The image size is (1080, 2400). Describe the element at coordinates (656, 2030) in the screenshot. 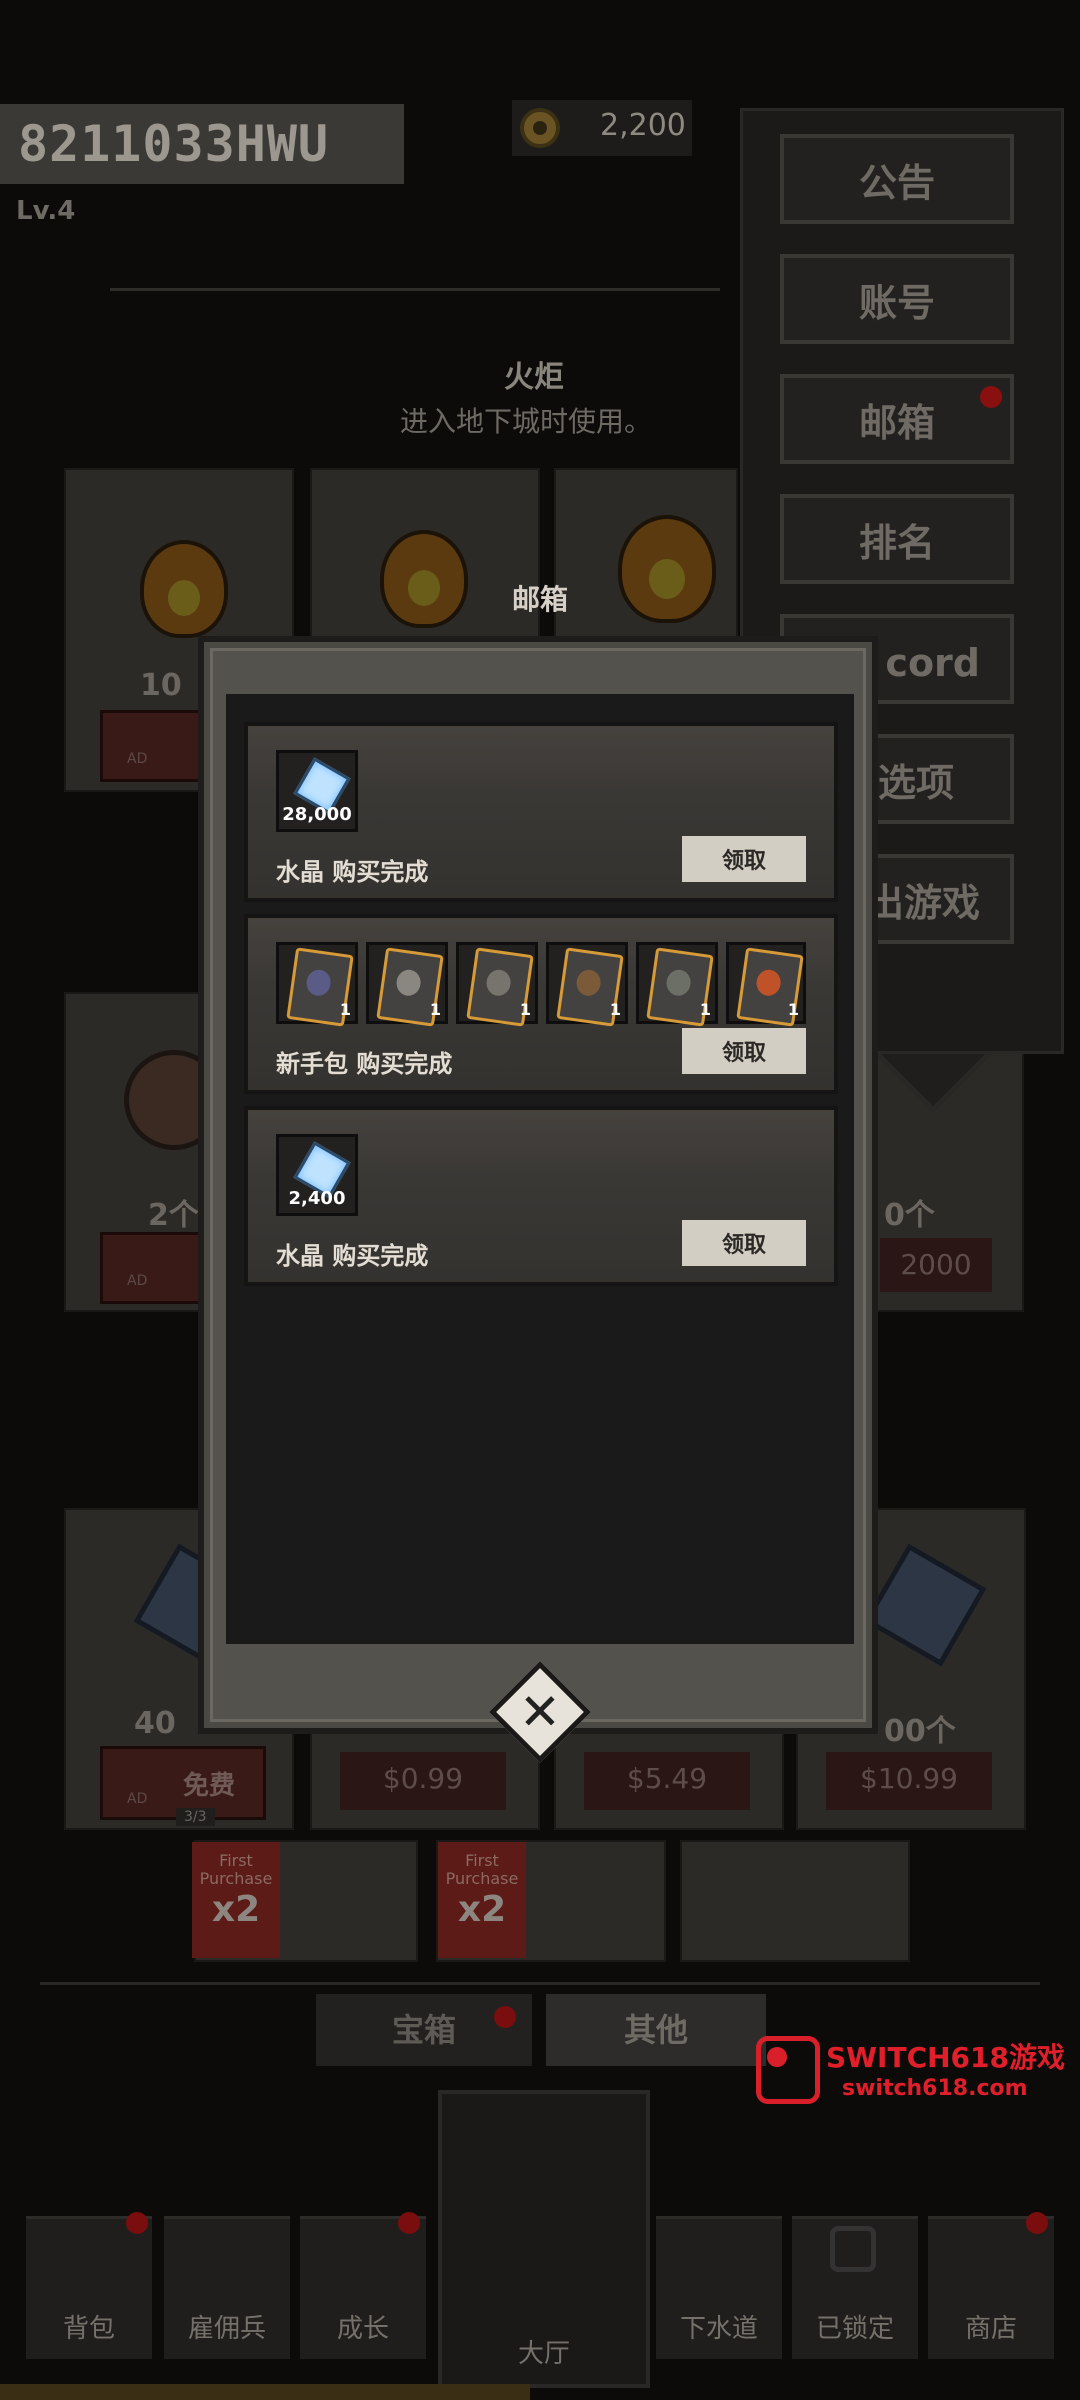

I see `tab-other: 其他` at that location.